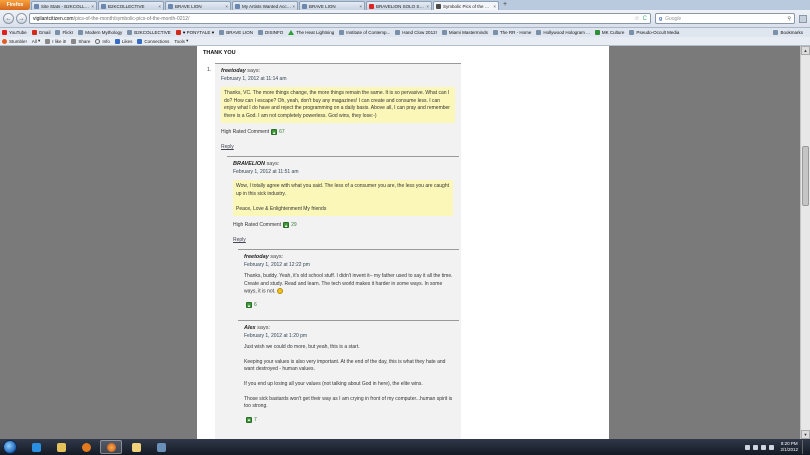  Describe the element at coordinates (748, 447) in the screenshot. I see `tray-arrow-icon` at that location.